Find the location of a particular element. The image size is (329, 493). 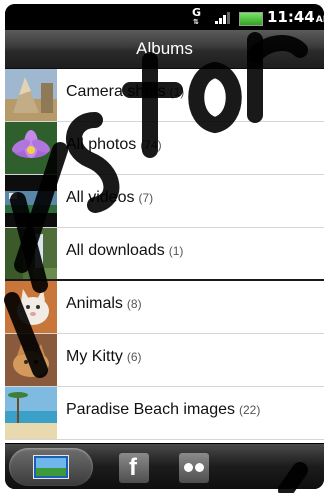

album-count: (6) is located at coordinates (134, 357).